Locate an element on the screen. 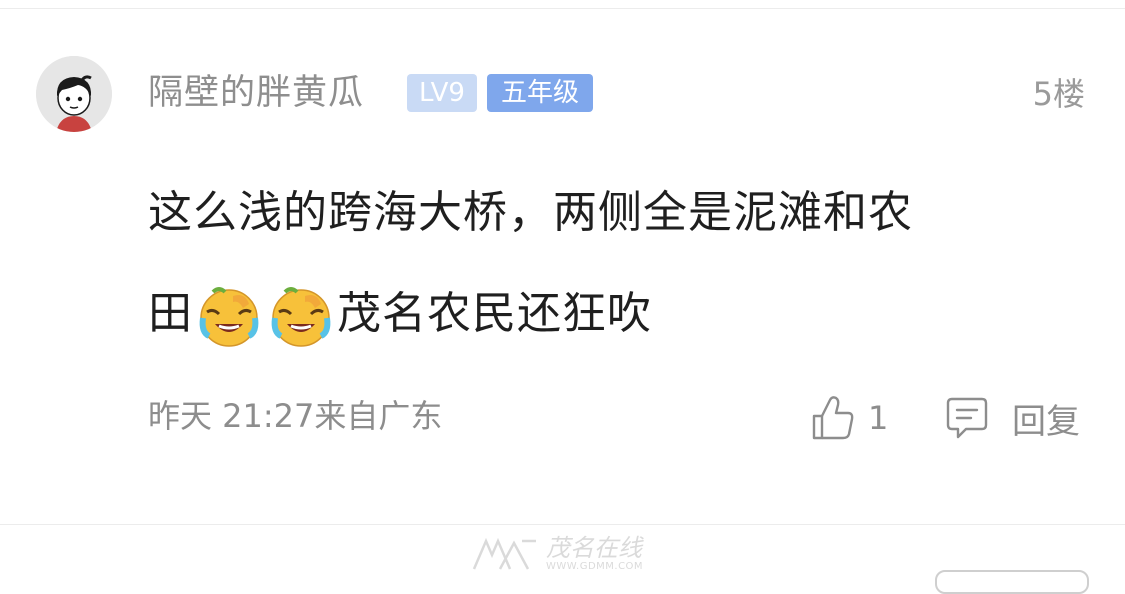 This screenshot has width=1125, height=594. comment-text-line-1: 这么浅的跨海大桥，两侧全是泥滩和农 is located at coordinates (530, 212).